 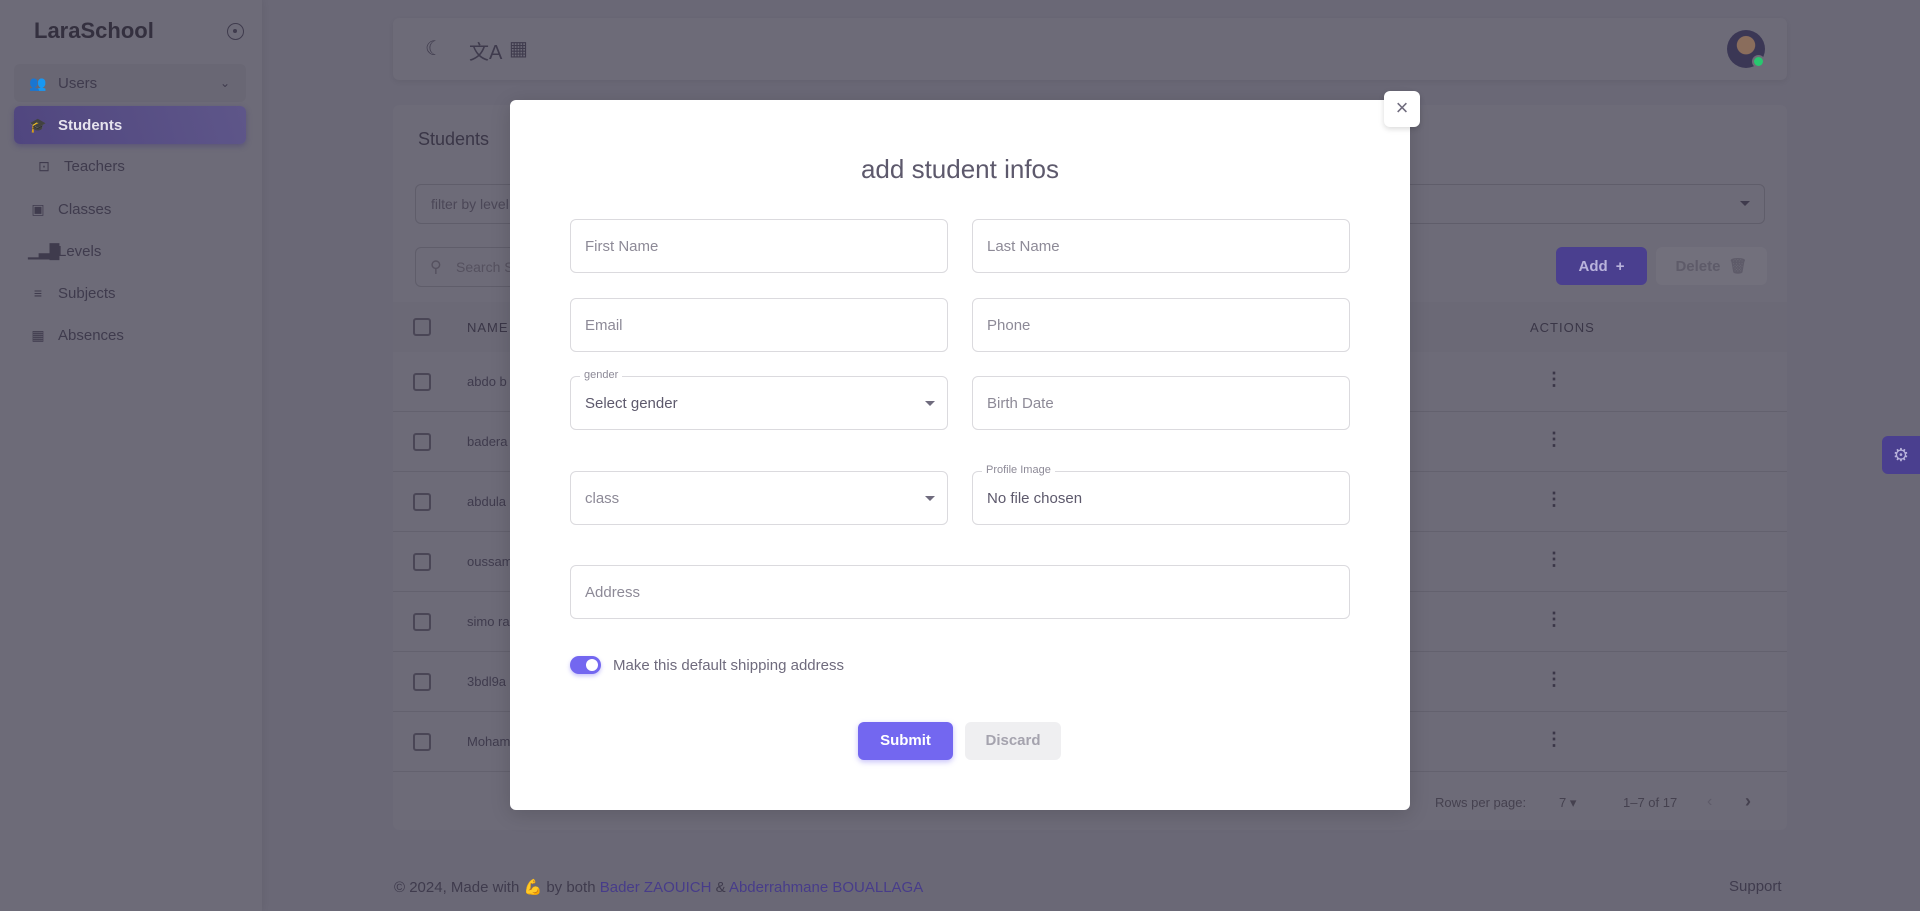 I want to click on sidebar-item-teachers: ⊡ Teachers, so click(x=130, y=166).